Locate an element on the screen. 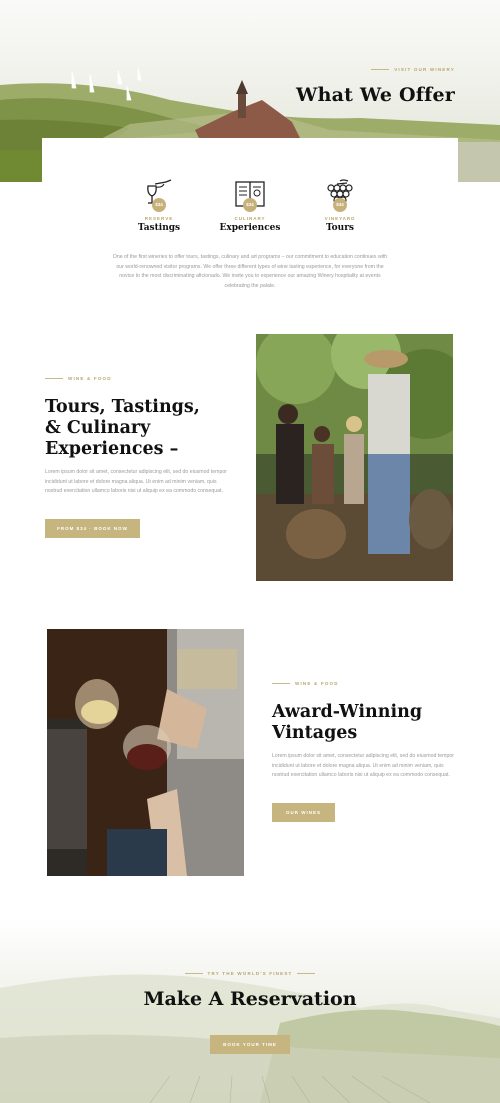 The image size is (500, 1103). wine-toast-photo is located at coordinates (145, 752).